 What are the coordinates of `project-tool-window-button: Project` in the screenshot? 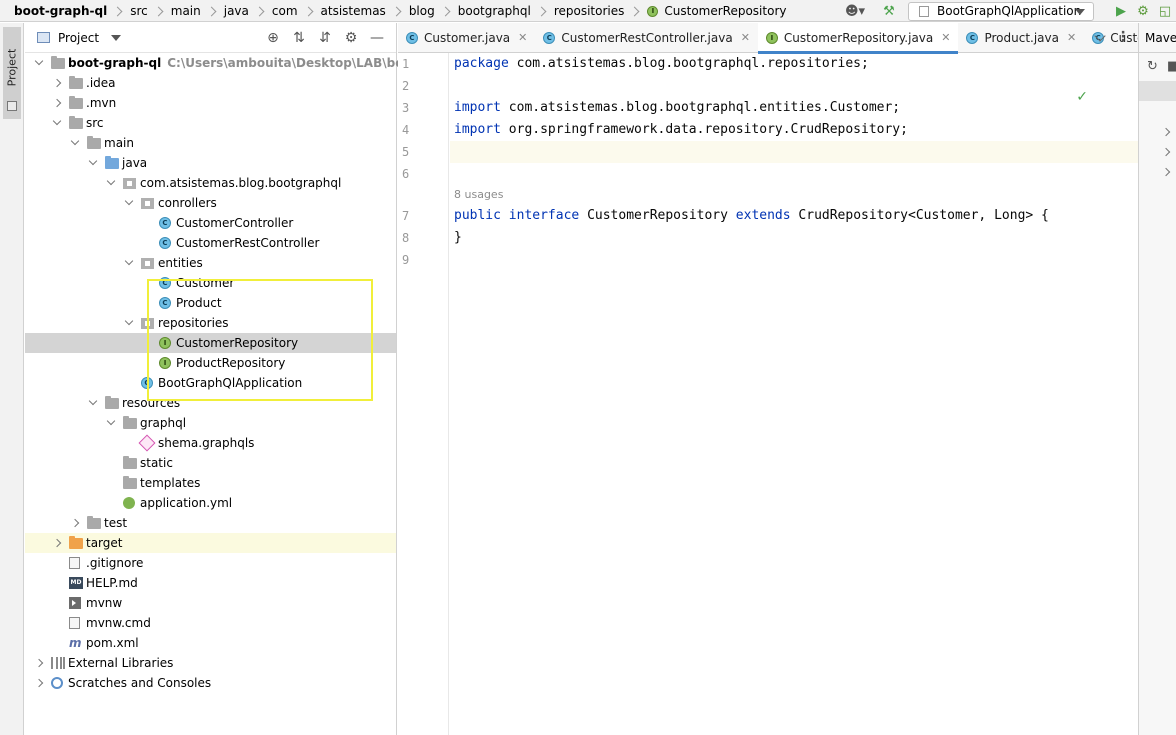 It's located at (12, 73).